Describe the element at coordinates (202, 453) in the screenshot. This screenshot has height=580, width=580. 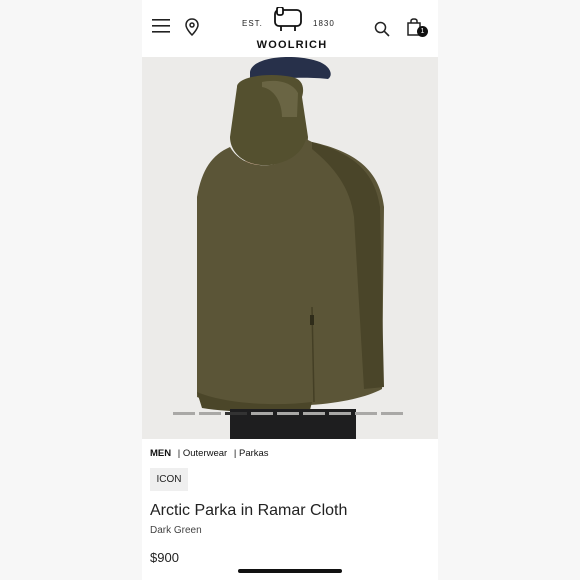
I see `breadcrumb-outerwear: | Outerwear` at that location.